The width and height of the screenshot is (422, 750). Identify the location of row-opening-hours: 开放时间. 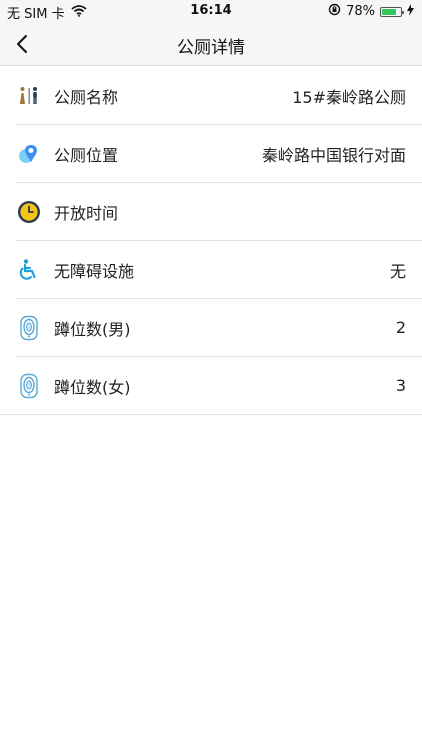
(219, 212).